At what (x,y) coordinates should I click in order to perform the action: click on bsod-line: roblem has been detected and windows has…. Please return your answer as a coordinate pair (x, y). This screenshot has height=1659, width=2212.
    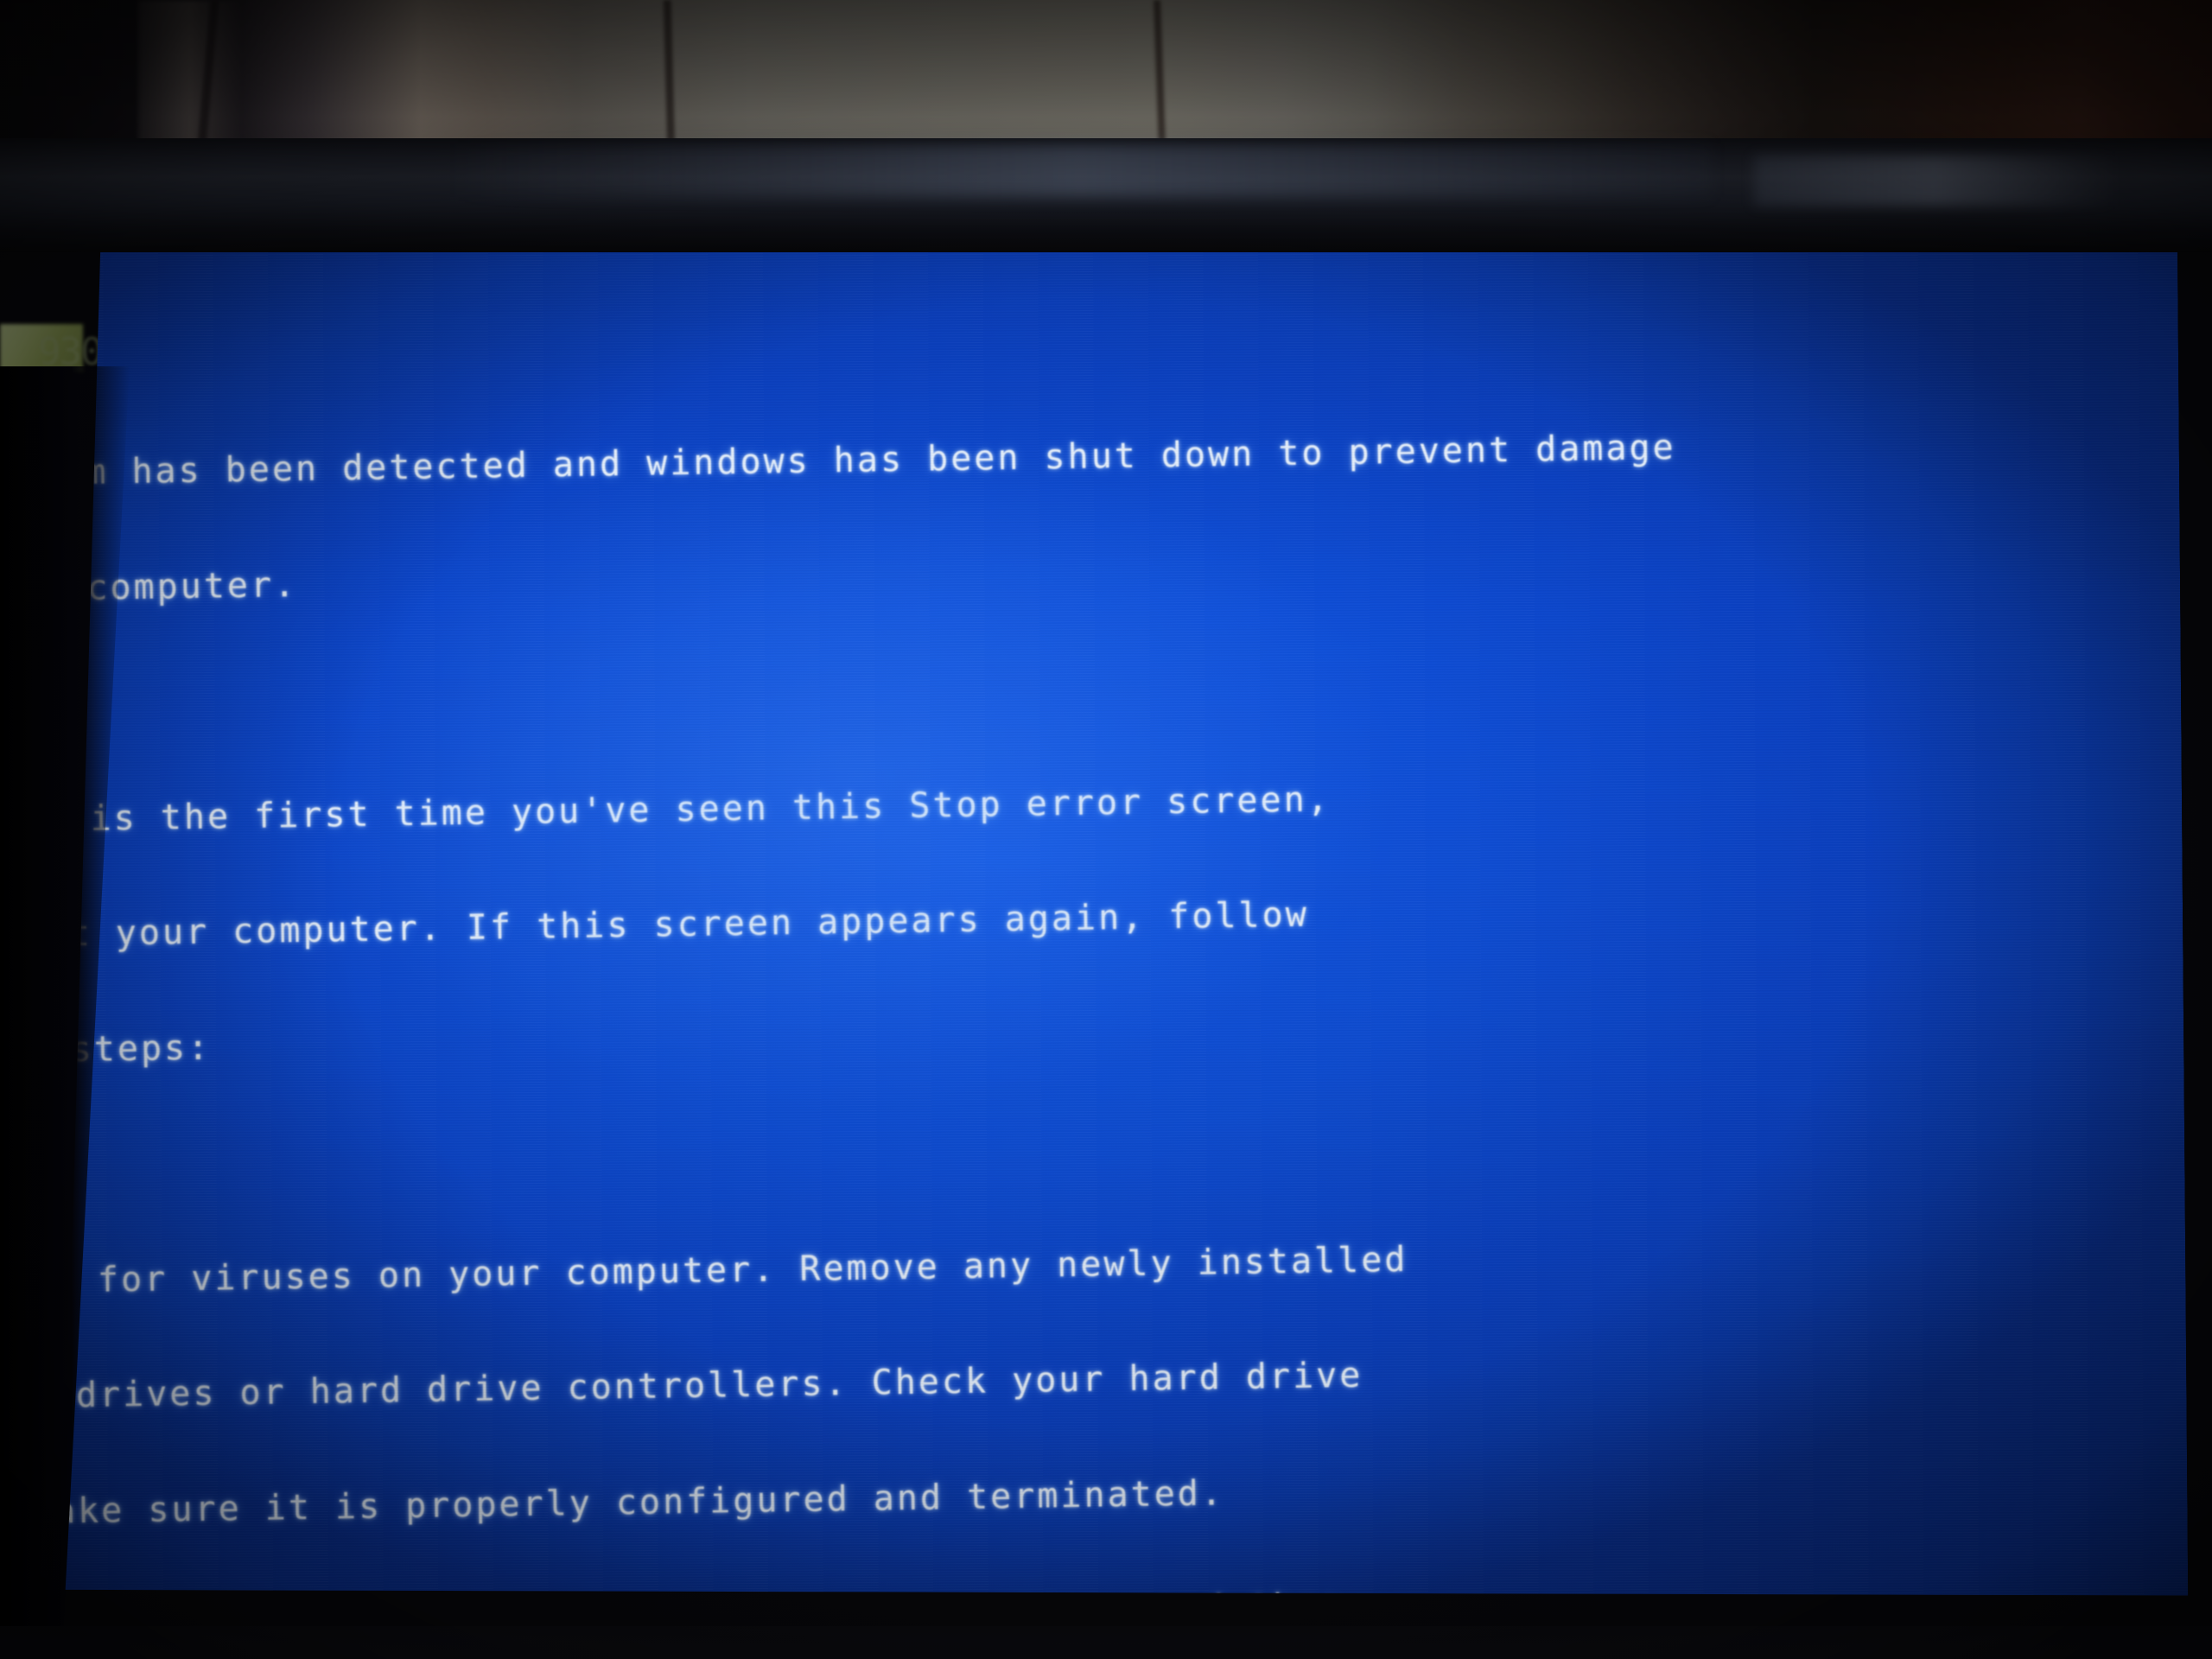
    Looking at the image, I should click on (838, 460).